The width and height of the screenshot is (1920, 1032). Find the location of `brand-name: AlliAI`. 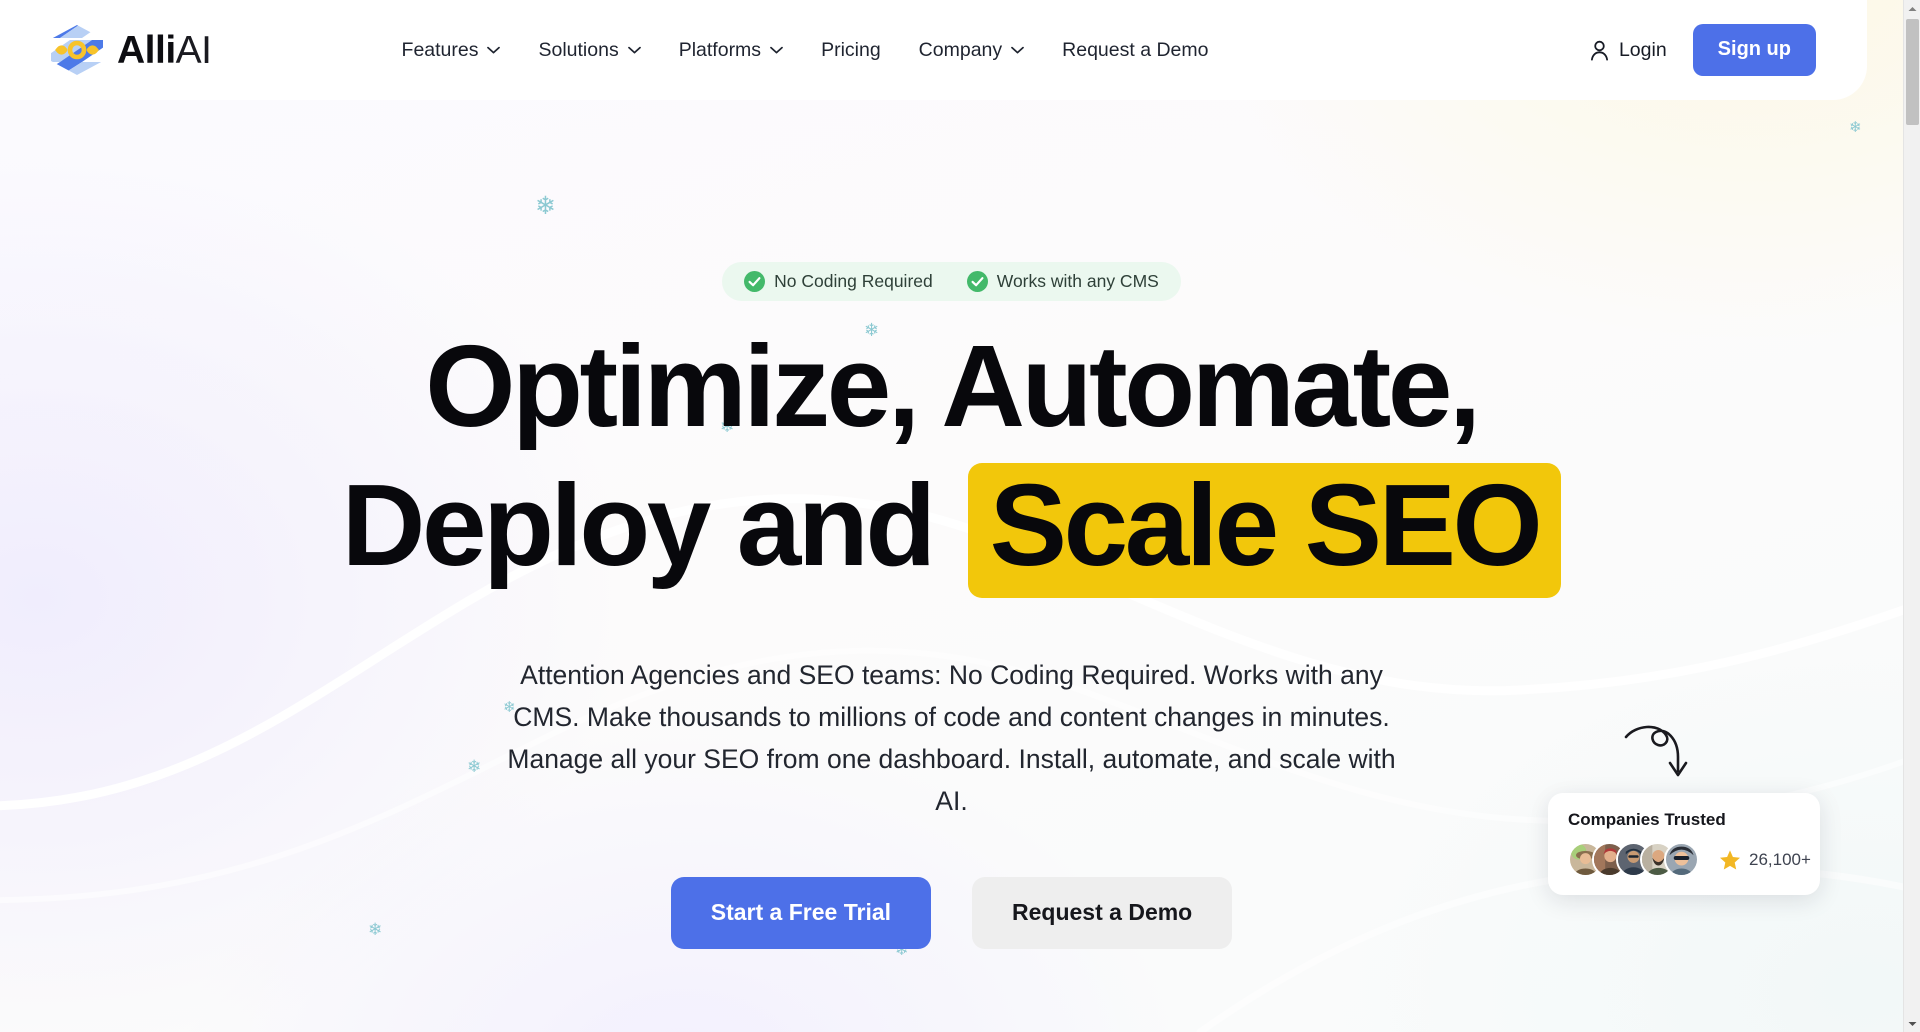

brand-name: AlliAI is located at coordinates (164, 50).